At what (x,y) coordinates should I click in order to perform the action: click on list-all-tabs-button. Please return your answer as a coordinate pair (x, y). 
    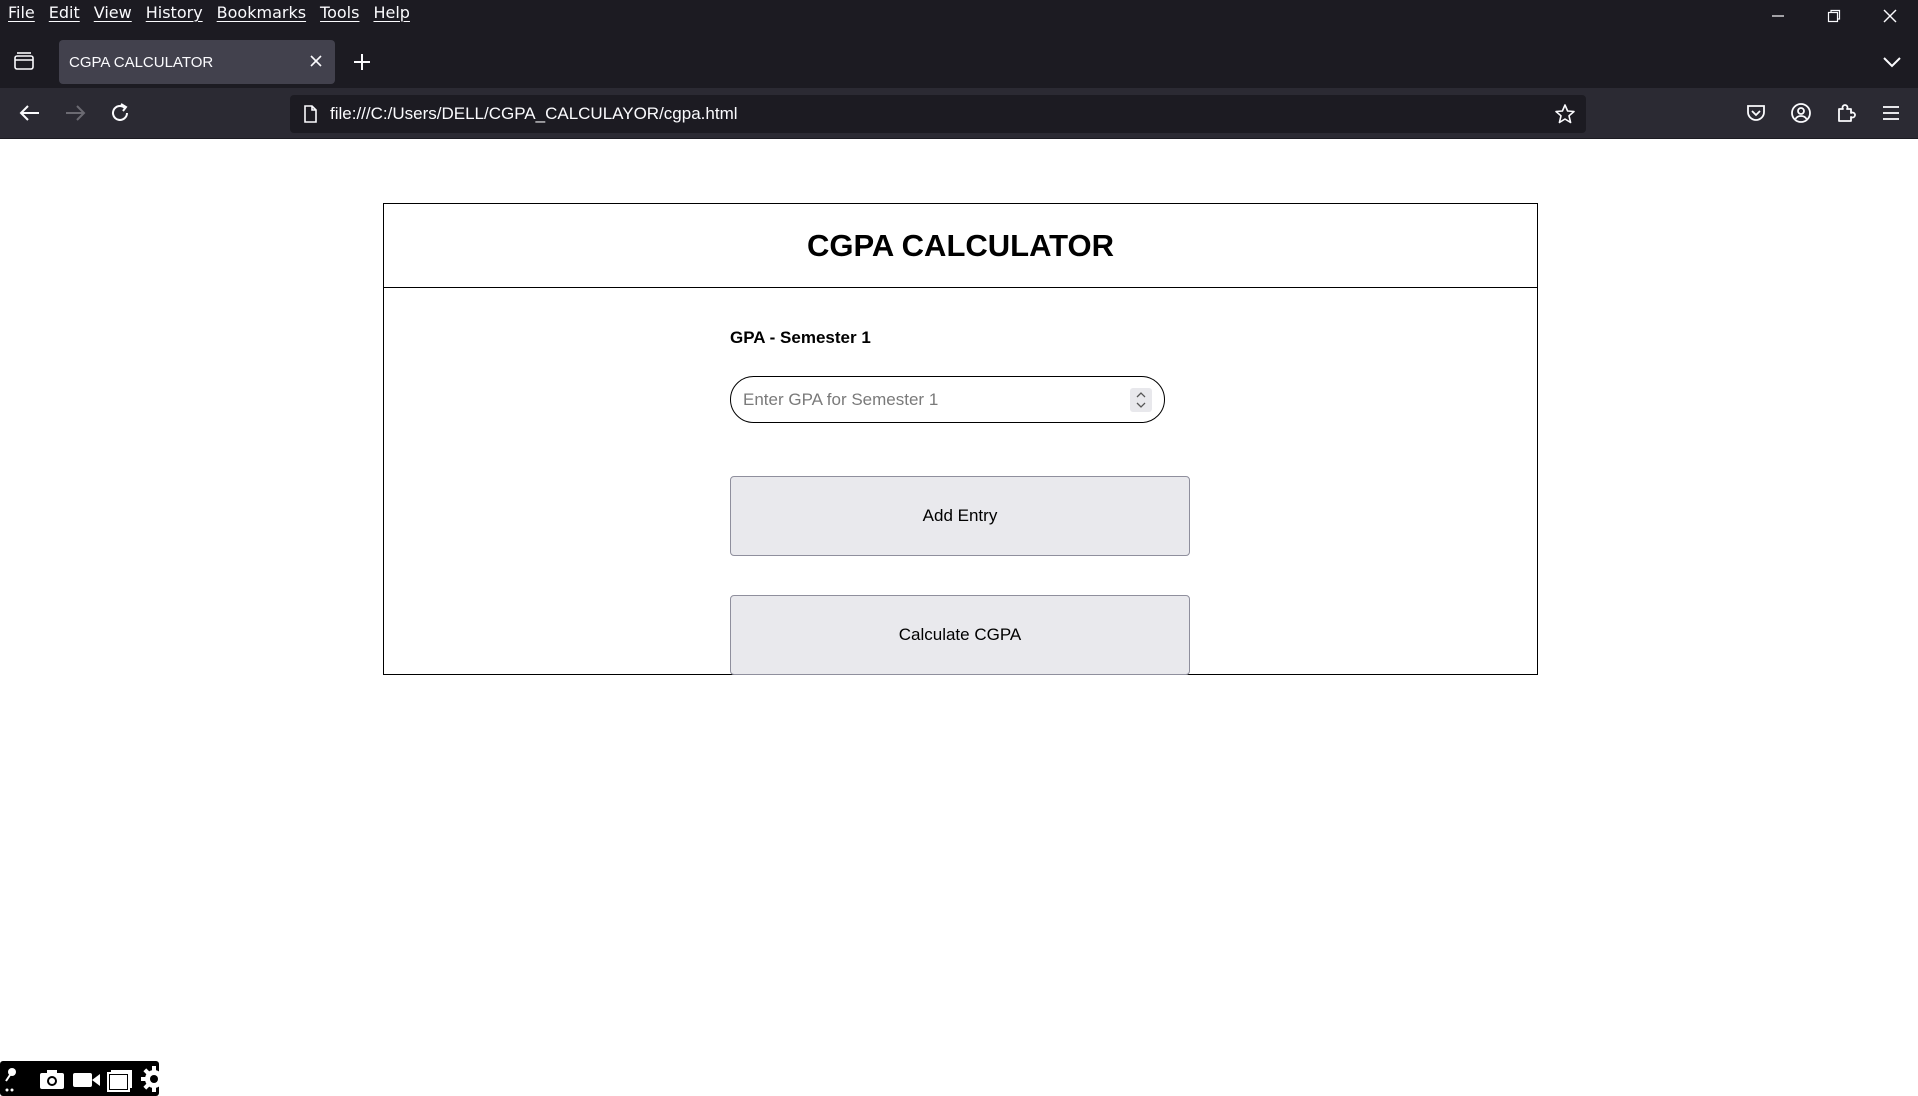
    Looking at the image, I should click on (1892, 62).